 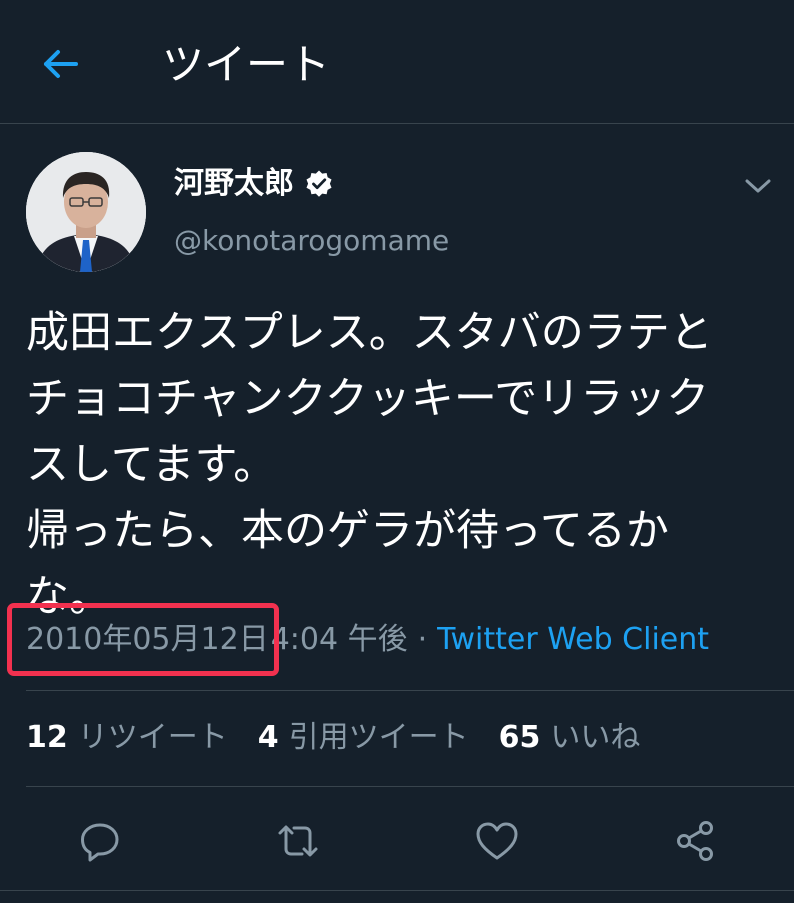 I want to click on tweet-stats: 12 リツイート 4 引用ツイート 65 いいね, so click(x=348, y=738).